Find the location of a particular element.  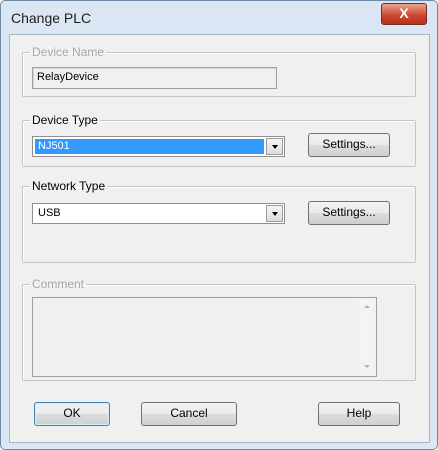

help-button: Help is located at coordinates (359, 414).